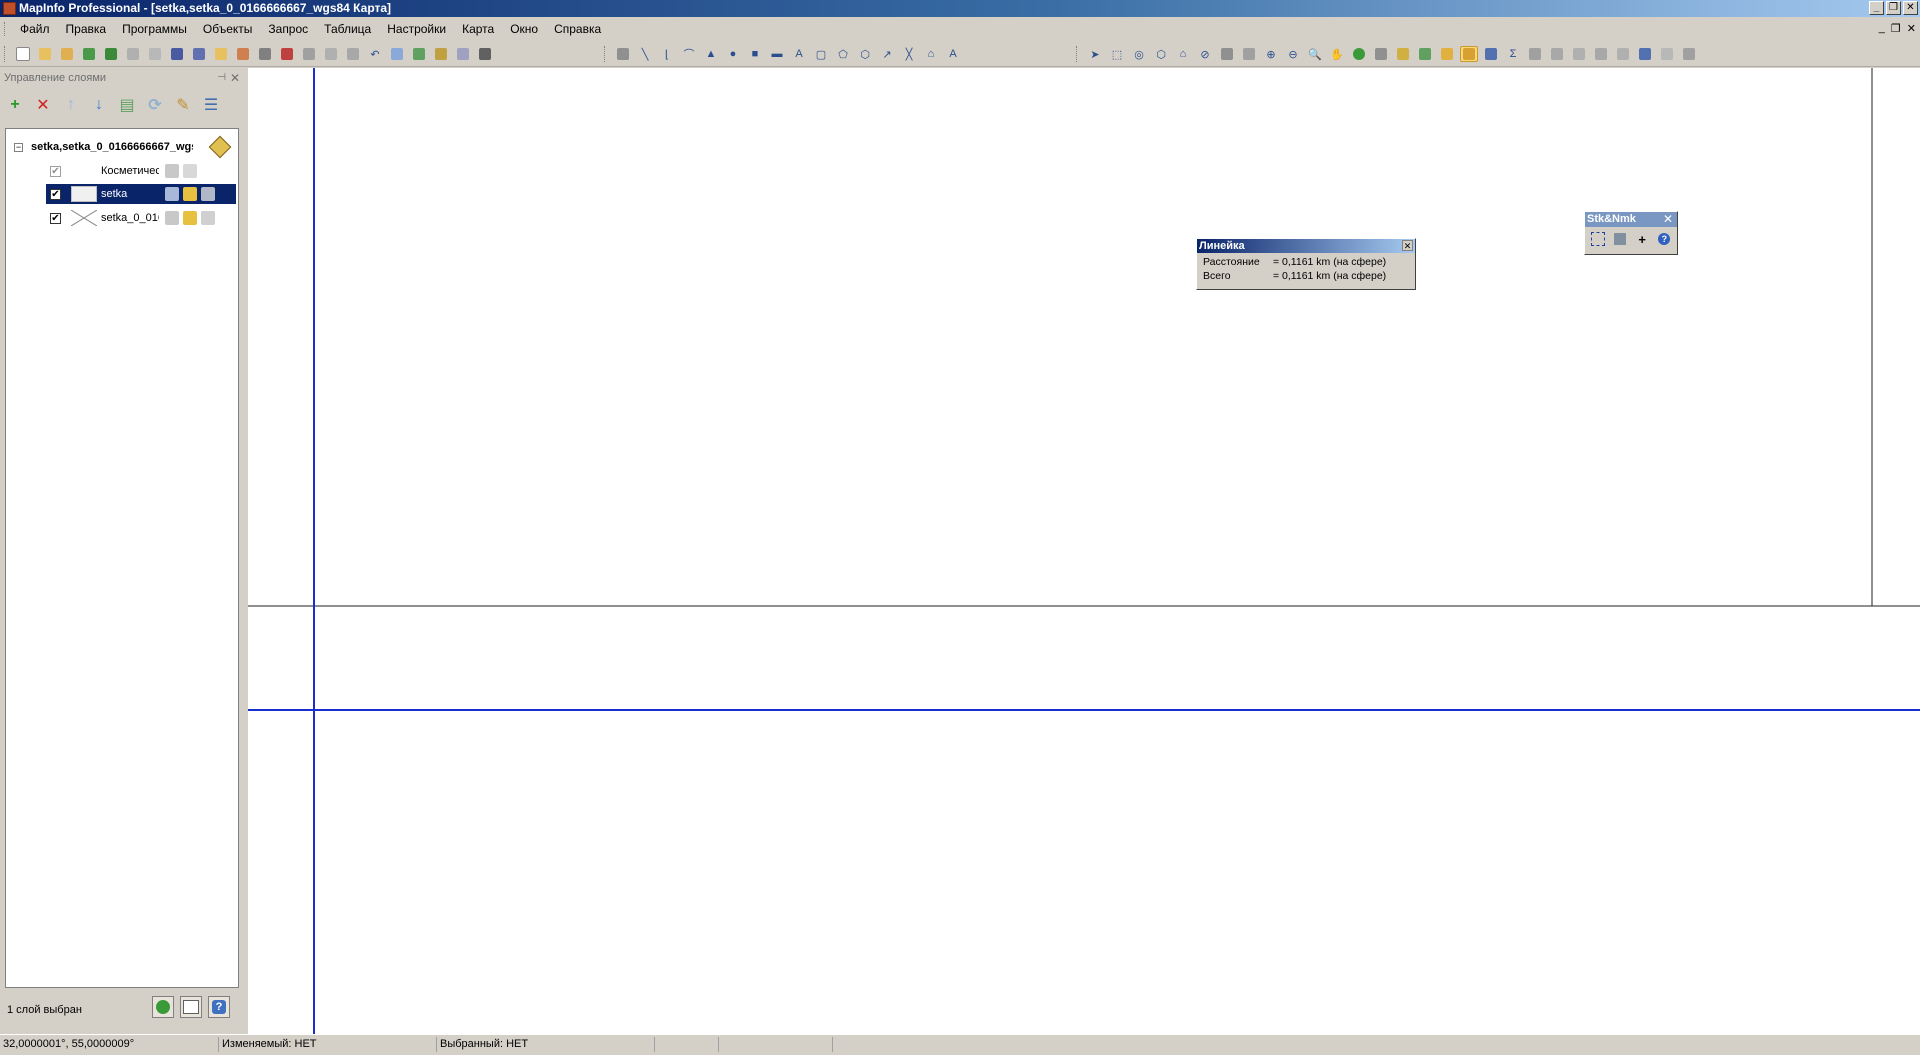  Describe the element at coordinates (1381, 54) in the screenshot. I see `hotlink-tool-icon` at that location.